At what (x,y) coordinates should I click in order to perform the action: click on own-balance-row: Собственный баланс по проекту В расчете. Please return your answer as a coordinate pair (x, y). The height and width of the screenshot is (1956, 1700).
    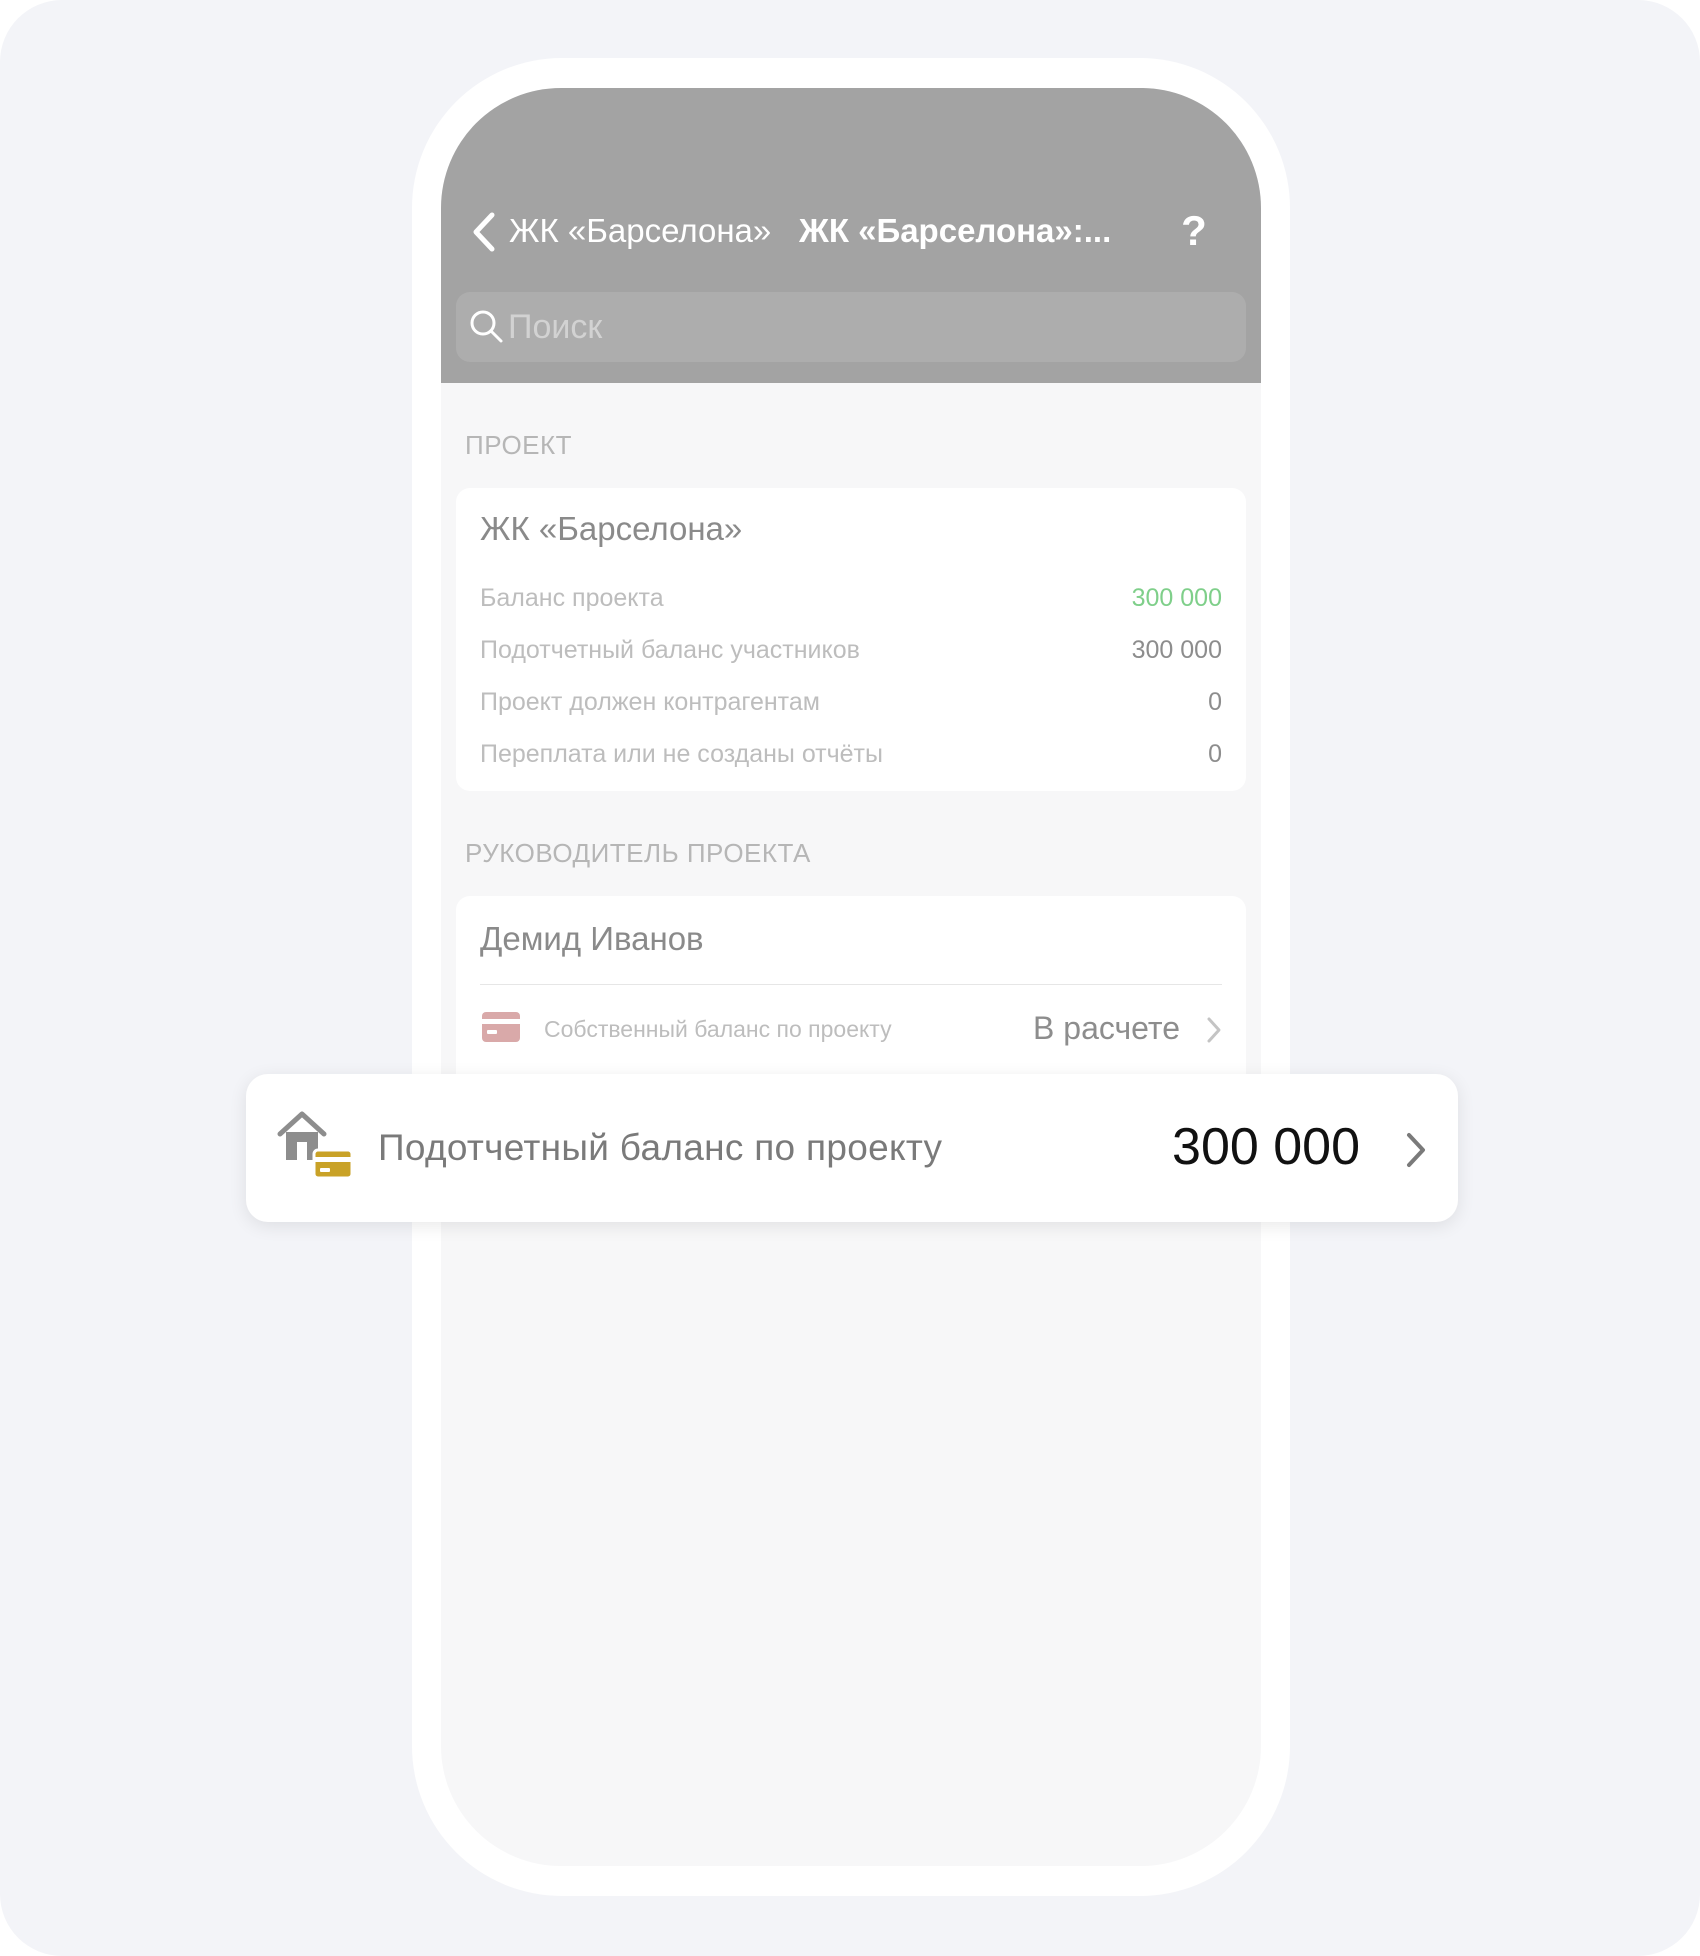
    Looking at the image, I should click on (851, 1030).